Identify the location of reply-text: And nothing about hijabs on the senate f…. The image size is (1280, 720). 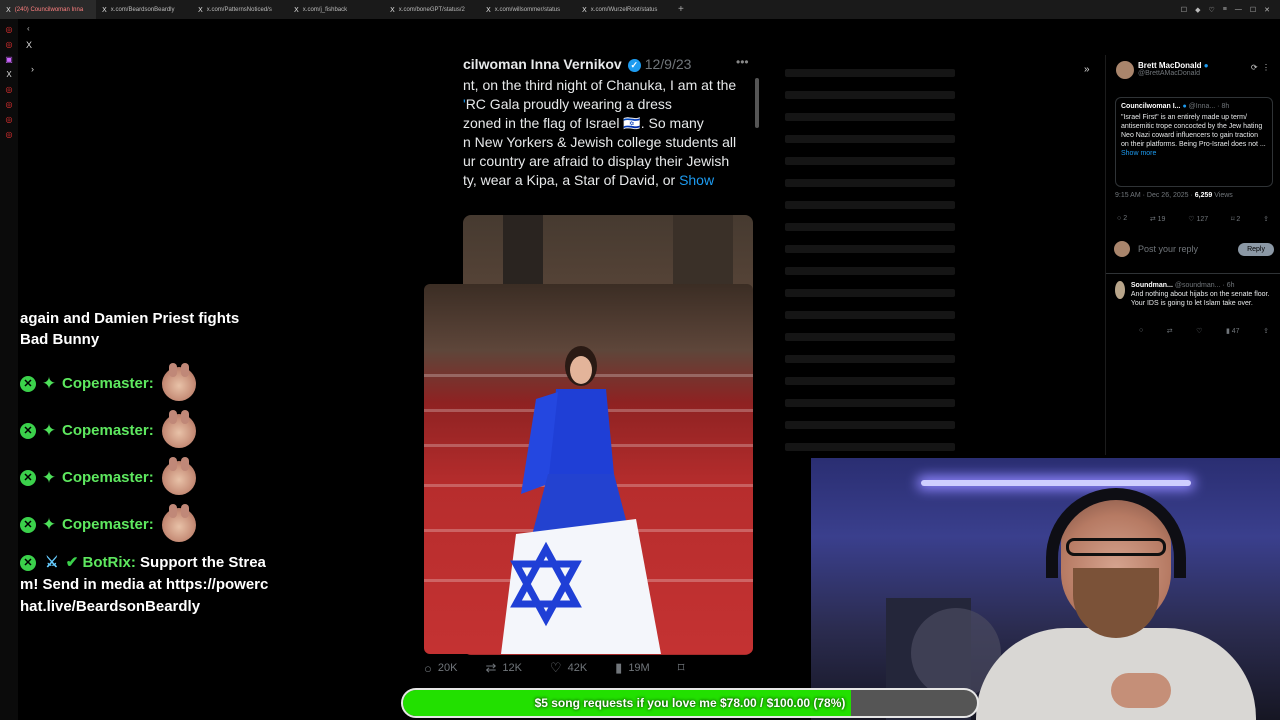
(1200, 299).